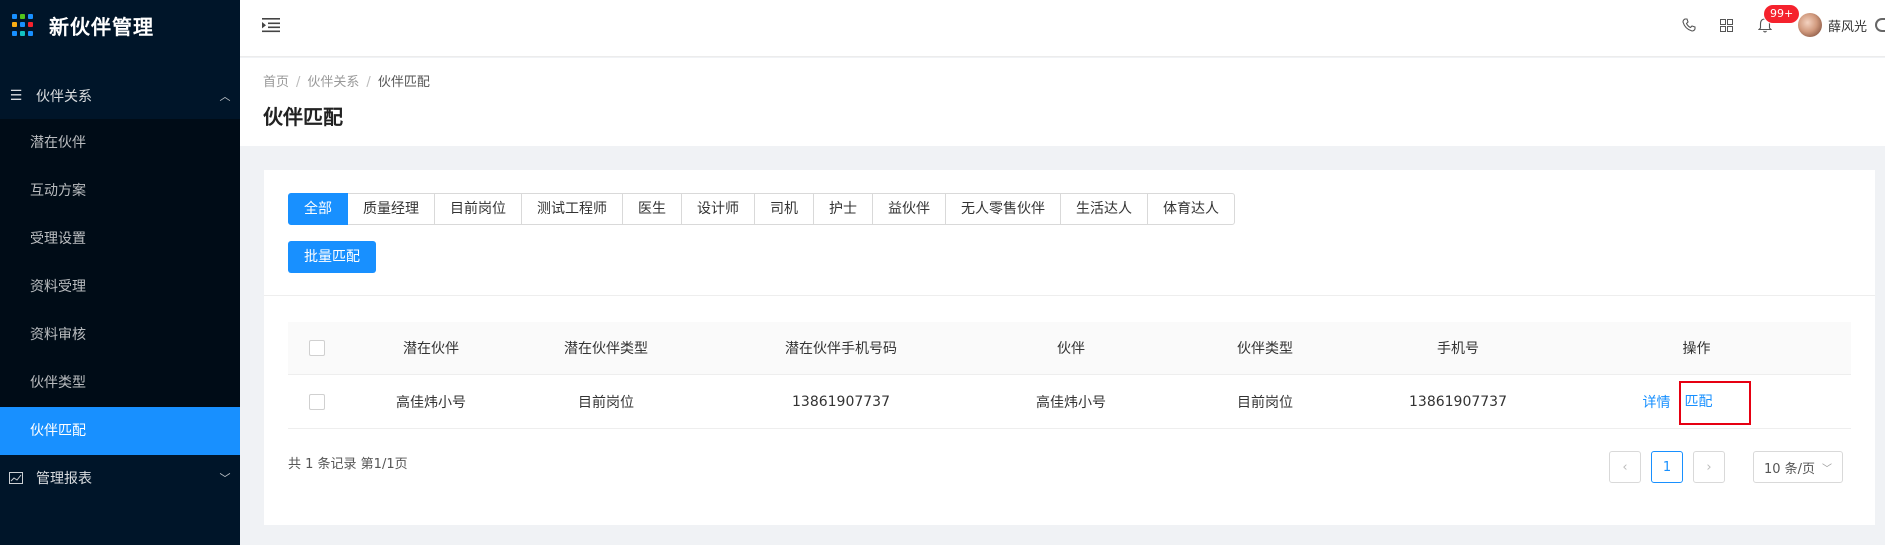  What do you see at coordinates (718, 209) in the screenshot?
I see `tab-designer: 设计师` at bounding box center [718, 209].